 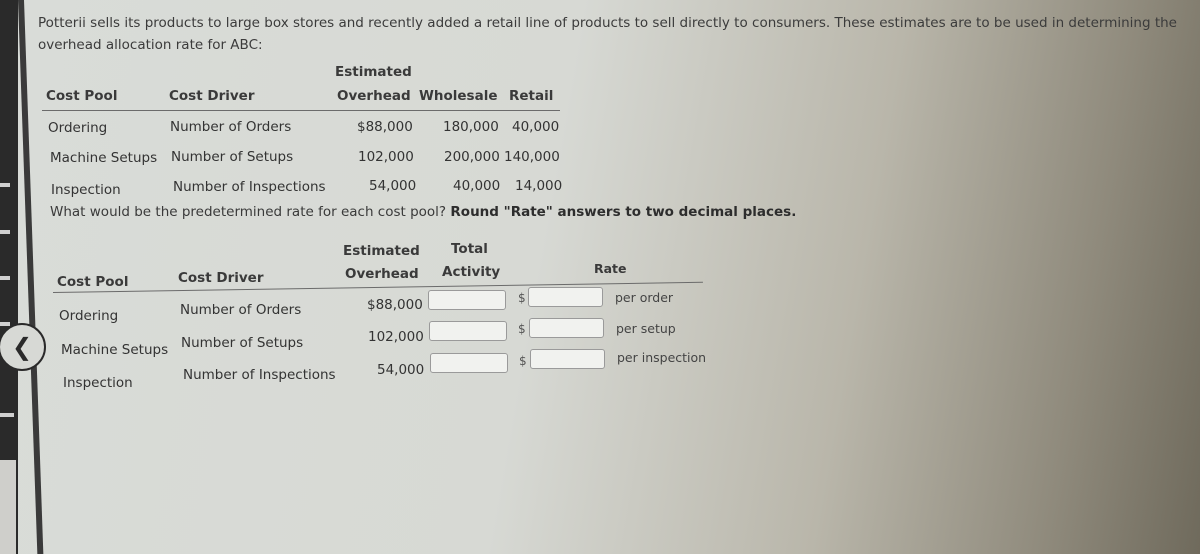 I want to click on retail-cell: 140,000, so click(x=532, y=157).